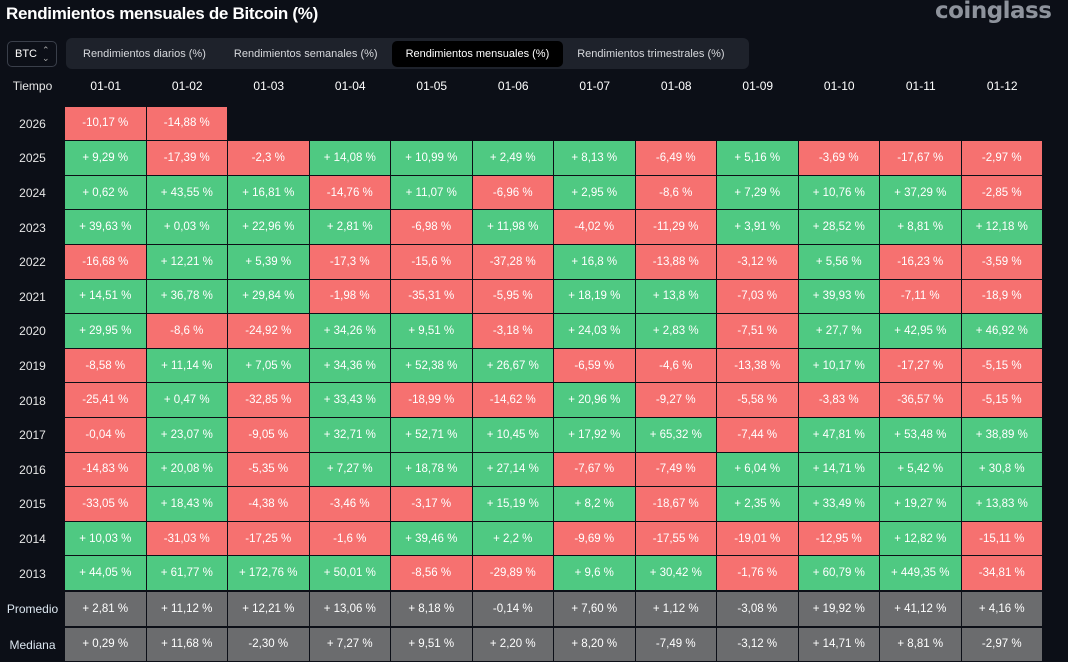 Image resolution: width=1068 pixels, height=662 pixels. I want to click on column-header: 01-02, so click(188, 86).